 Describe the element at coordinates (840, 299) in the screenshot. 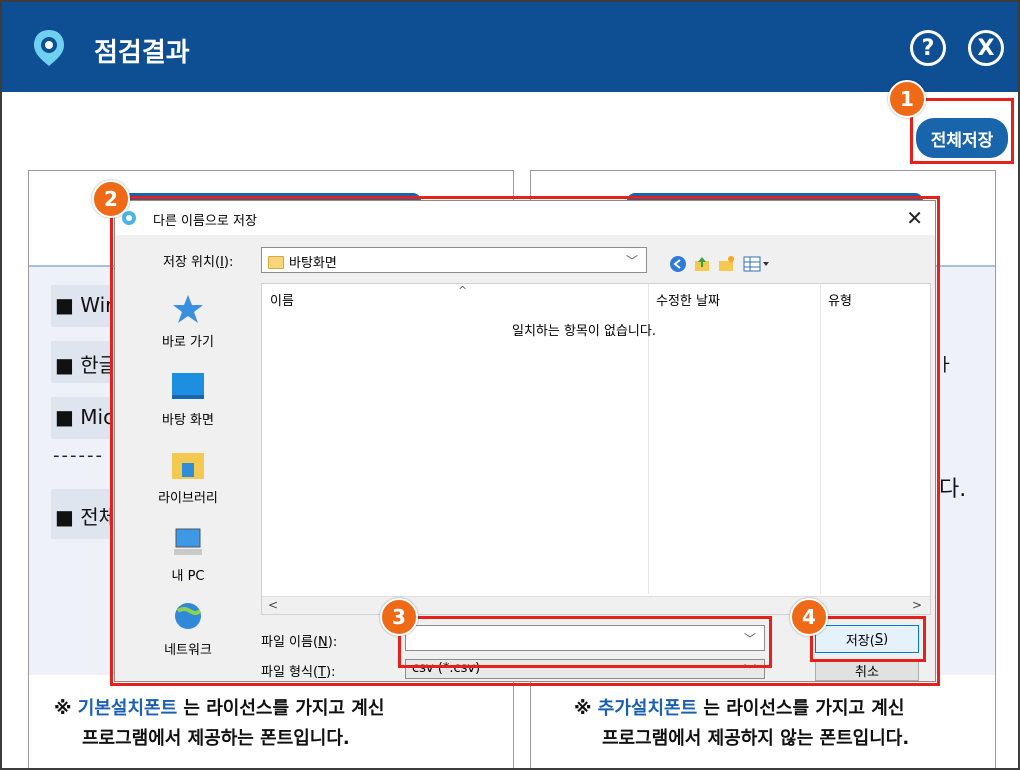

I see `column-header-type: 유형` at that location.